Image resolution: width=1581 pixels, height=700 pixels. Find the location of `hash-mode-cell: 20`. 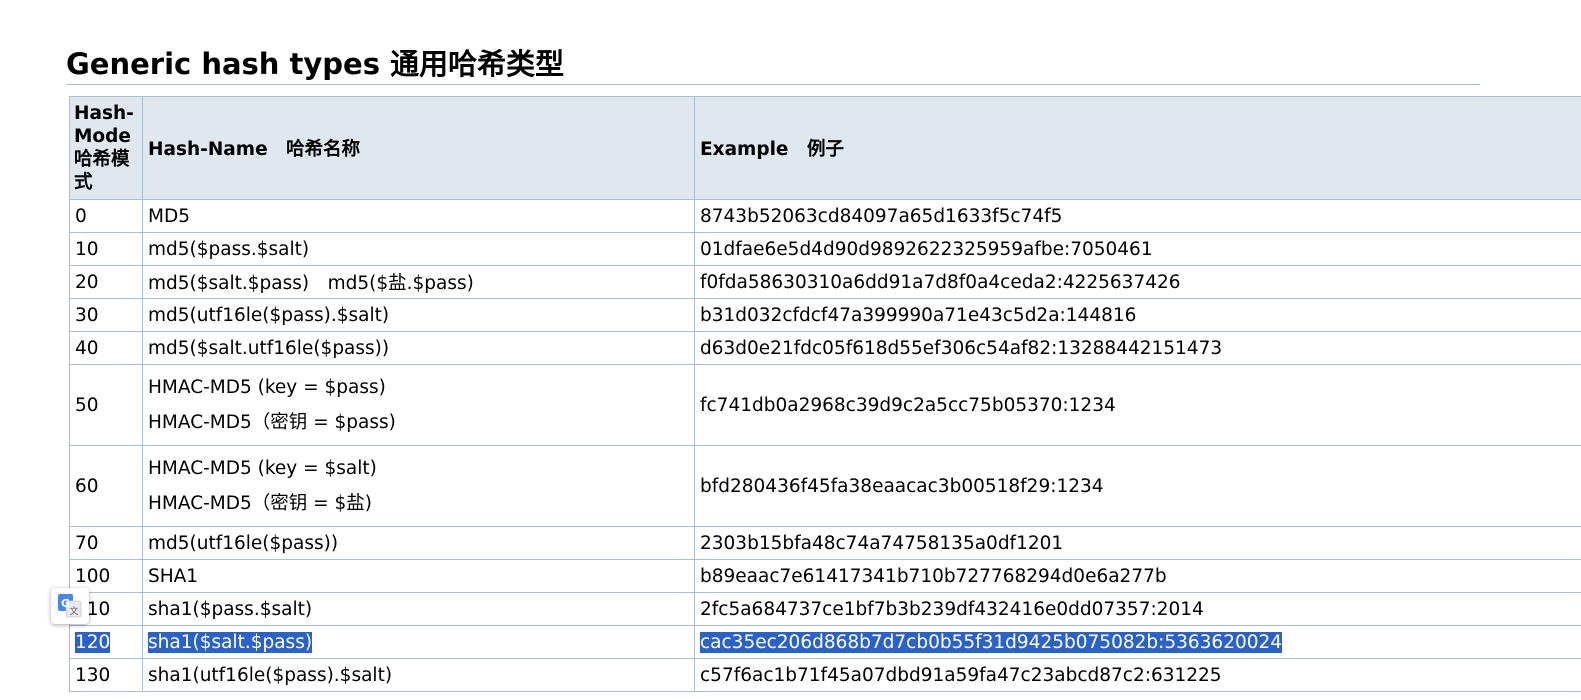

hash-mode-cell: 20 is located at coordinates (106, 282).